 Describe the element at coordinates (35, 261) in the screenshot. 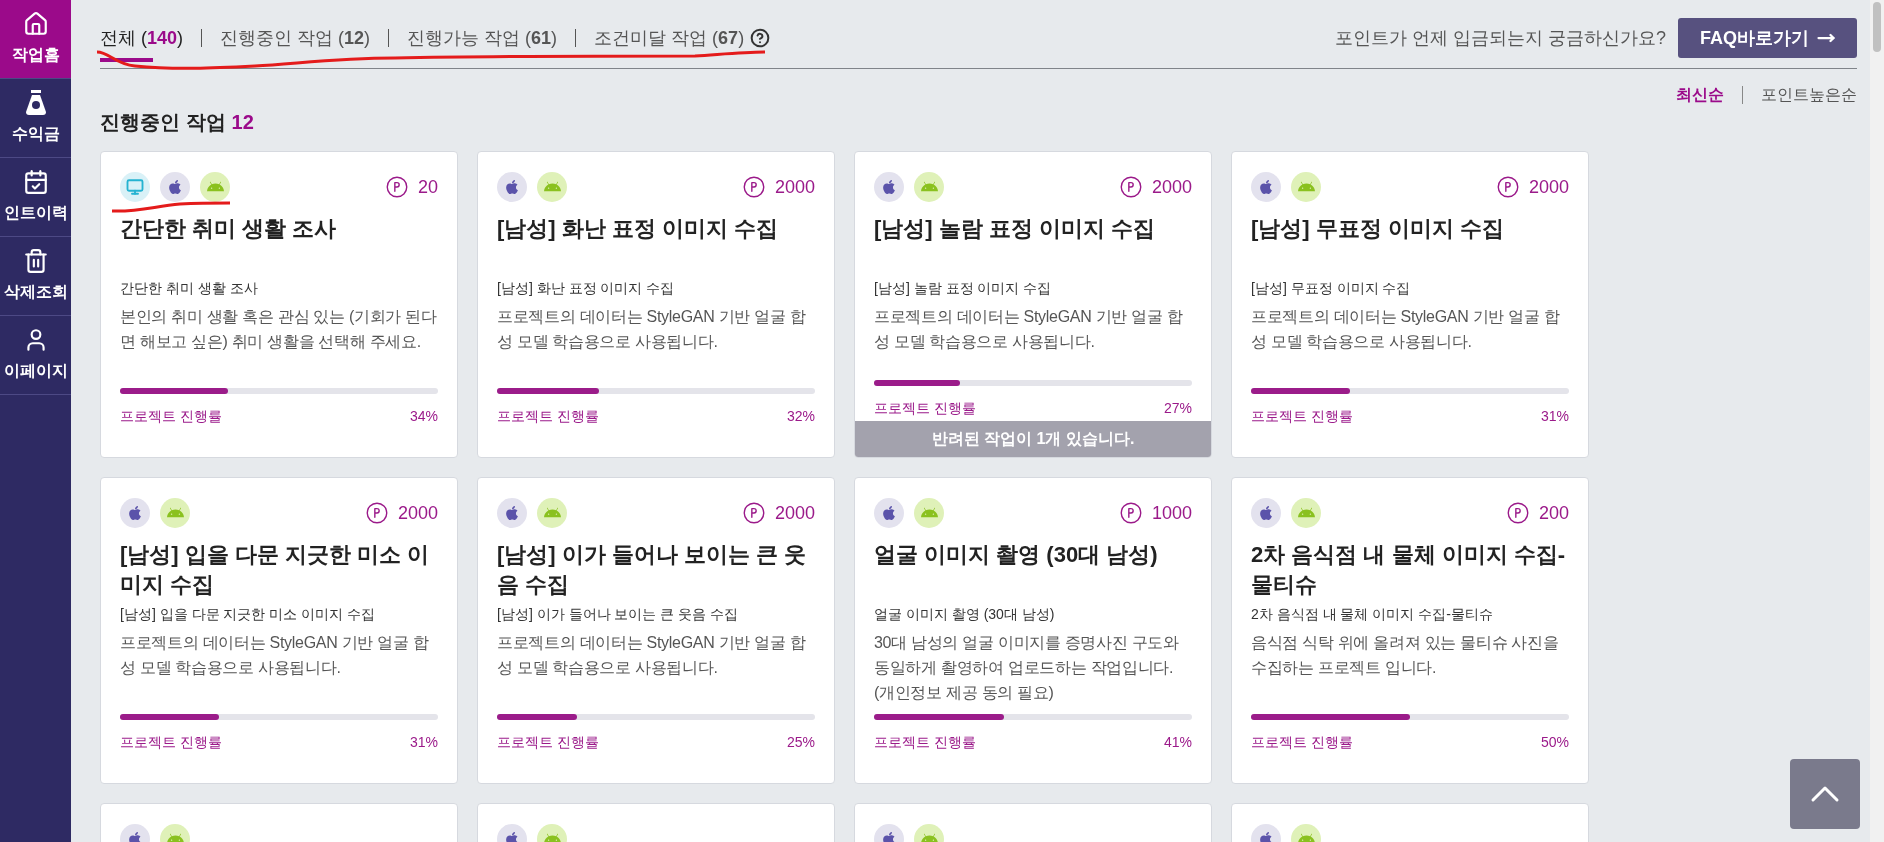

I see `trash-icon` at that location.